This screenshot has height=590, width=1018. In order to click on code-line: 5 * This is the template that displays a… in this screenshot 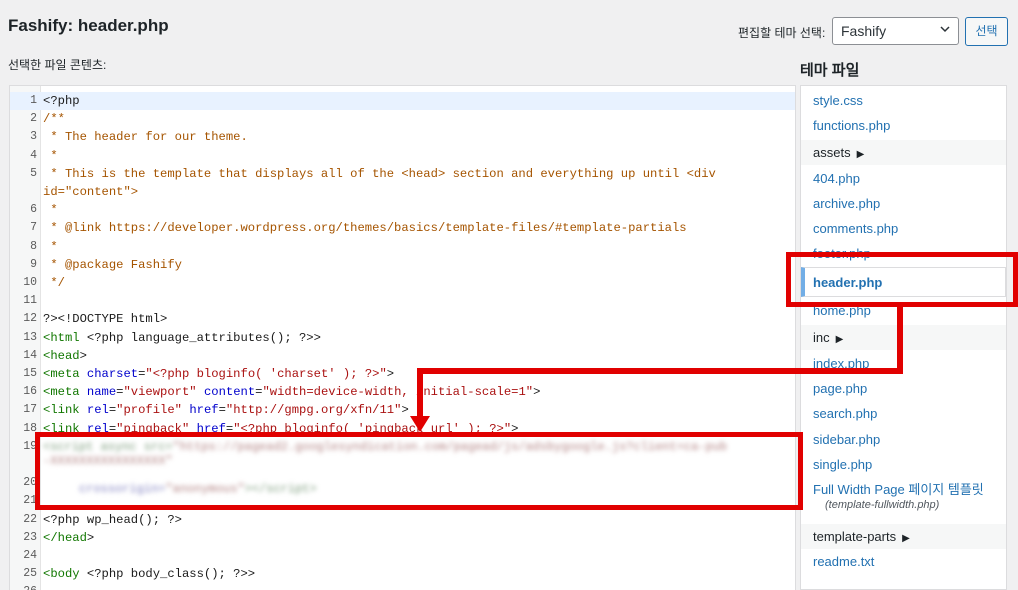, I will do `click(402, 174)`.